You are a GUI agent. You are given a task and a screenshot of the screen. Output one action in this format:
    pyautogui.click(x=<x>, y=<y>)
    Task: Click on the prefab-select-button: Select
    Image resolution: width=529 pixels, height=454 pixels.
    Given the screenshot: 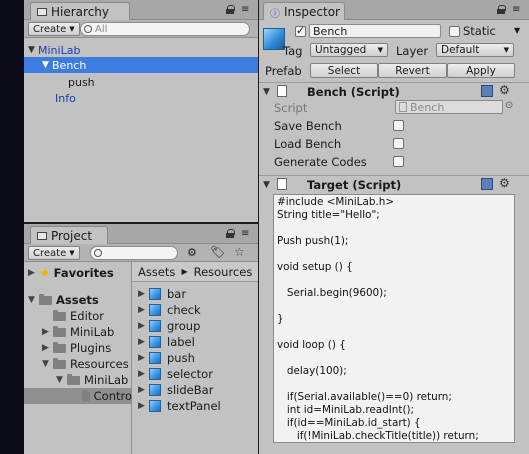 What is the action you would take?
    pyautogui.click(x=344, y=70)
    